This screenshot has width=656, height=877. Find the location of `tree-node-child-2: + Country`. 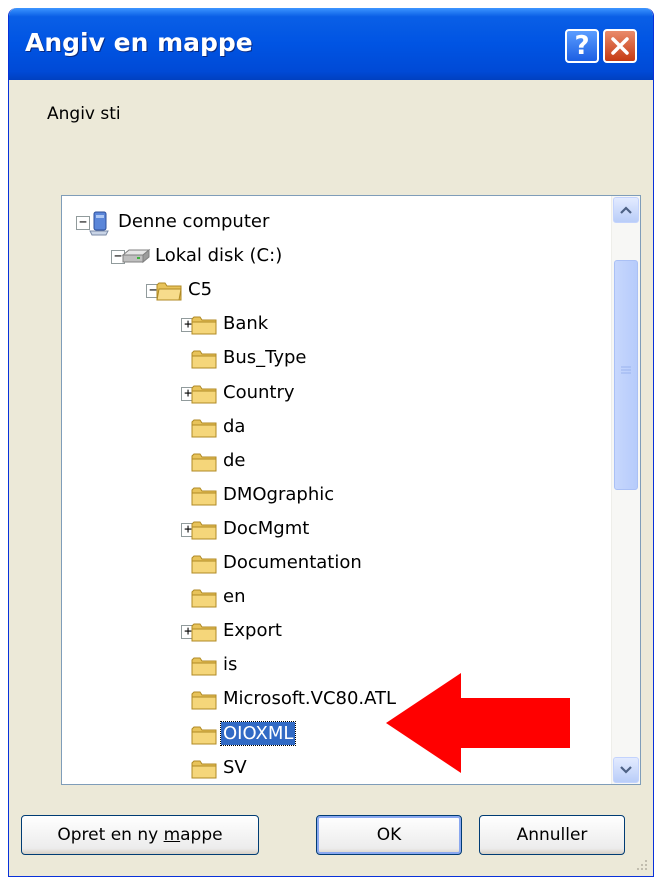

tree-node-child-2: + Country is located at coordinates (337, 394).